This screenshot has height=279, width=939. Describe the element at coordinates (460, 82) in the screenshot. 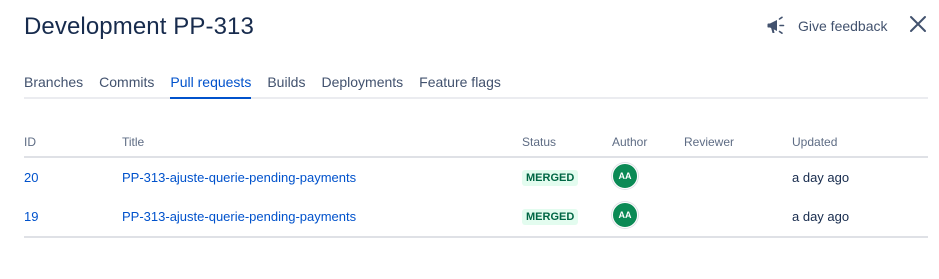

I see `tab-feature-flags: Feature flags` at that location.